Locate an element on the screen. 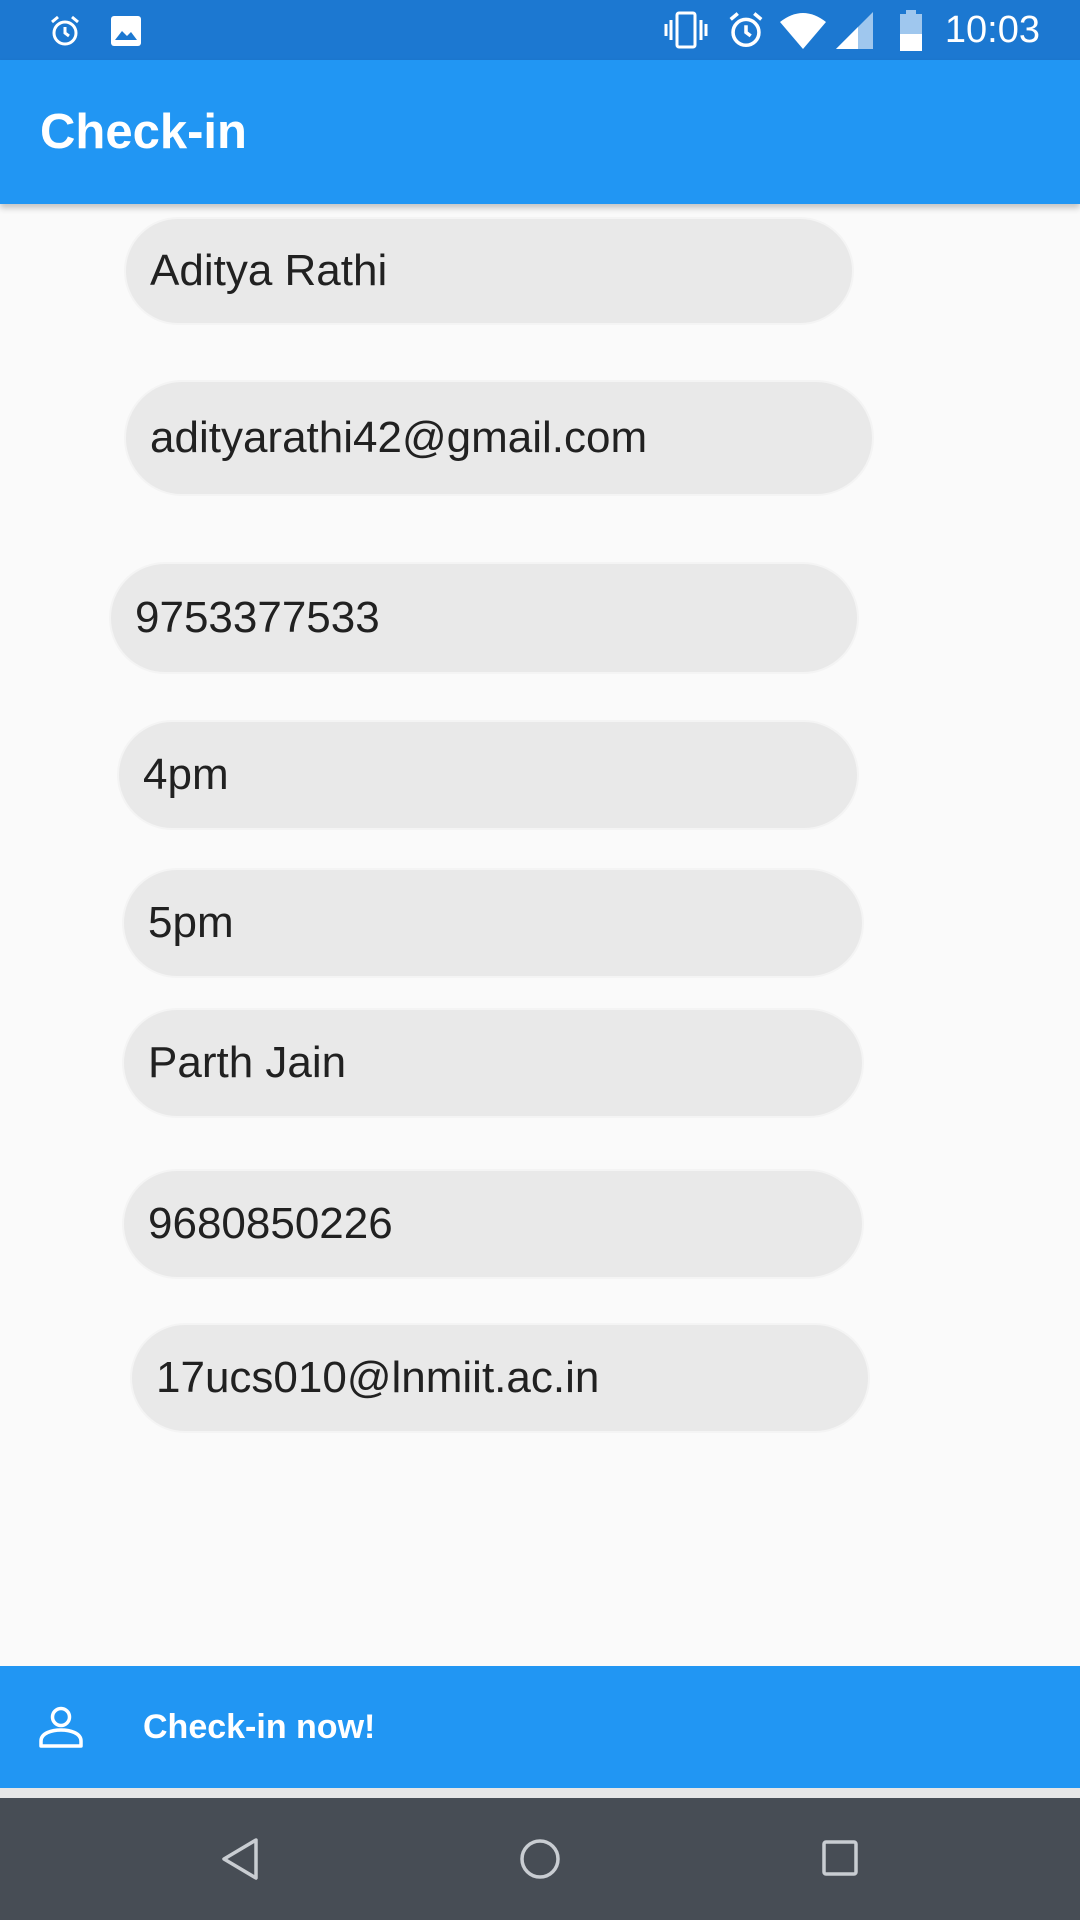 This screenshot has width=1080, height=1920. phone-field: 9753377533 is located at coordinates (484, 618).